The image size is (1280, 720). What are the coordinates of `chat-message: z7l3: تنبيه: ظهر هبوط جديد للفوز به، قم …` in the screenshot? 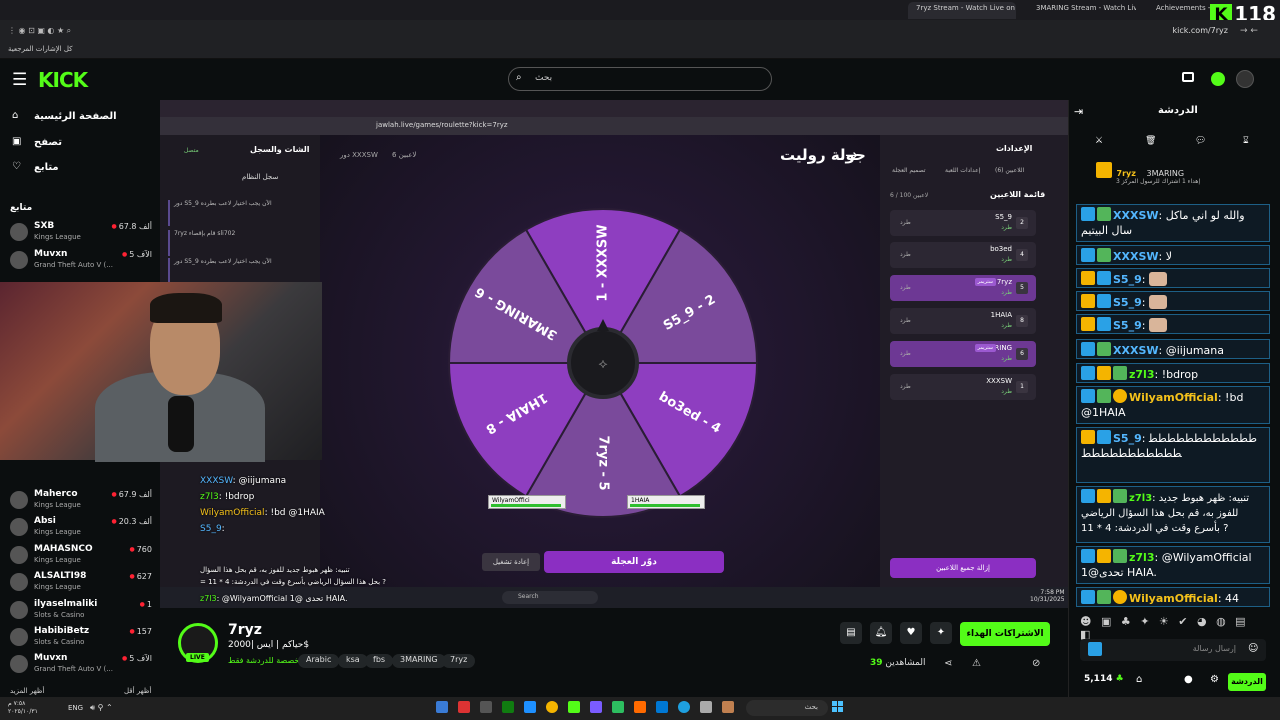 It's located at (1173, 514).